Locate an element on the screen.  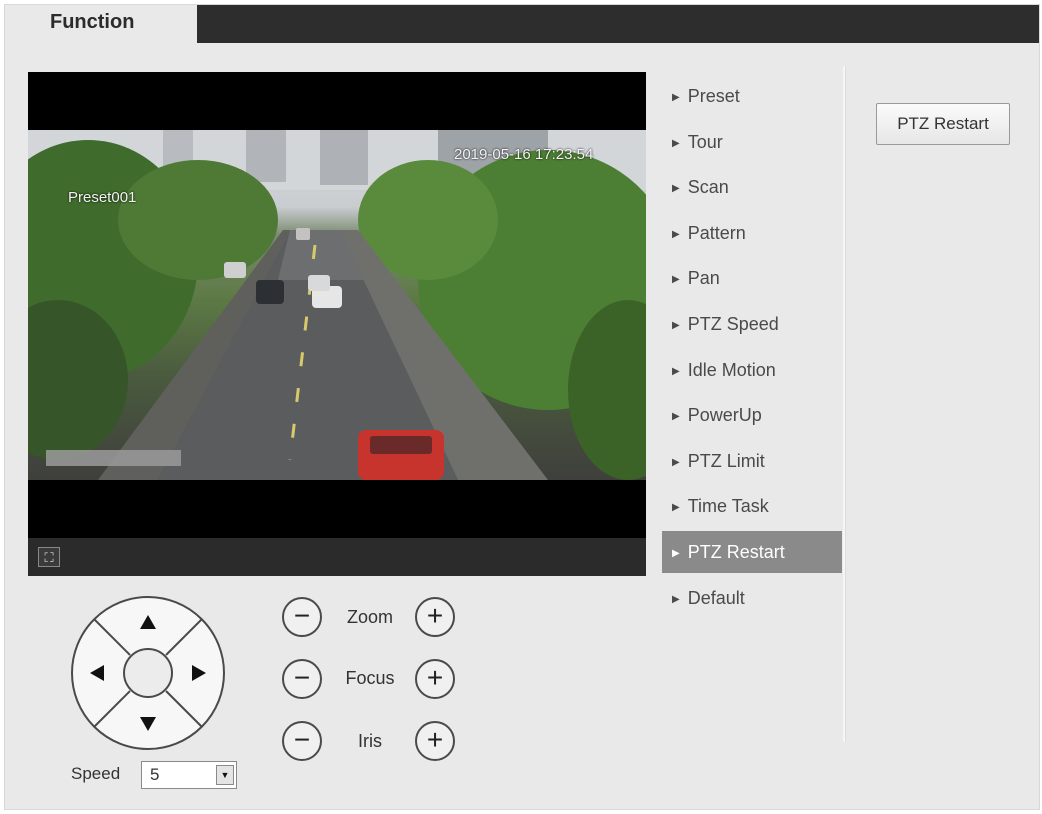
timestamp-osd: 2019-05-16 17:23:54 is located at coordinates (524, 154).